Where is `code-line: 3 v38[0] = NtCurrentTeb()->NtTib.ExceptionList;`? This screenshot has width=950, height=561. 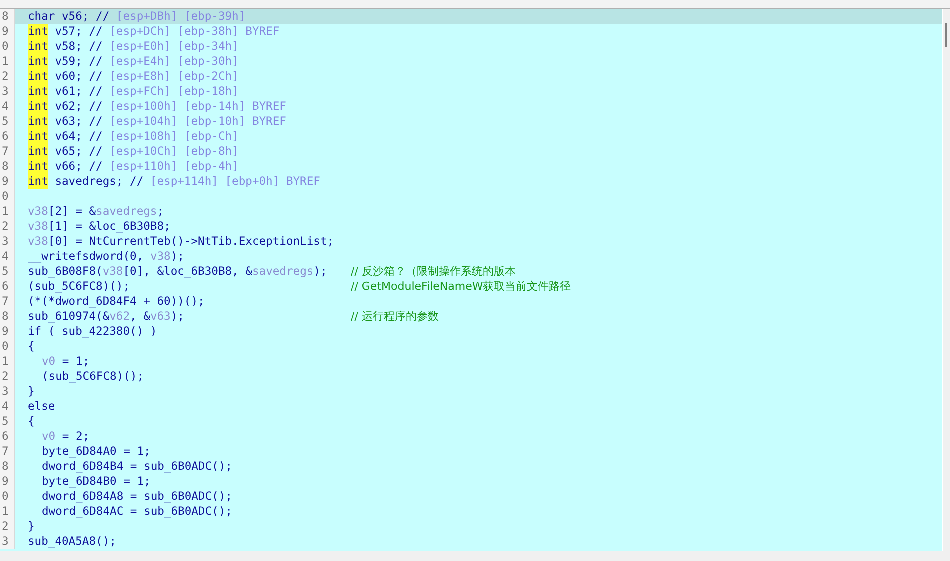
code-line: 3 v38[0] = NtCurrentTeb()->NtTib.ExceptionList; is located at coordinates (471, 241).